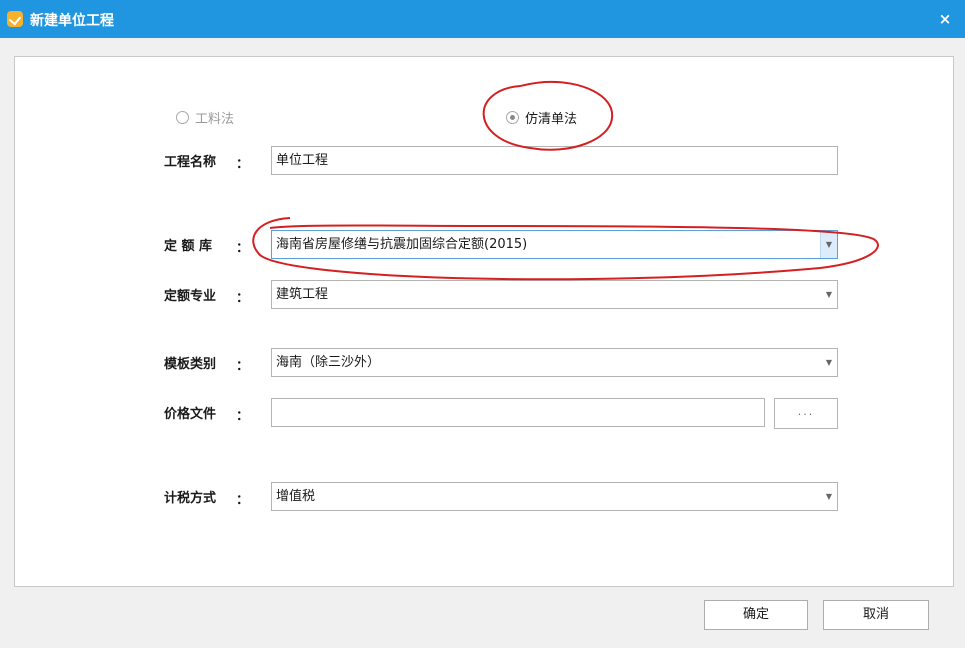  I want to click on title-bar: 新建单位工程 ×, so click(482, 19).